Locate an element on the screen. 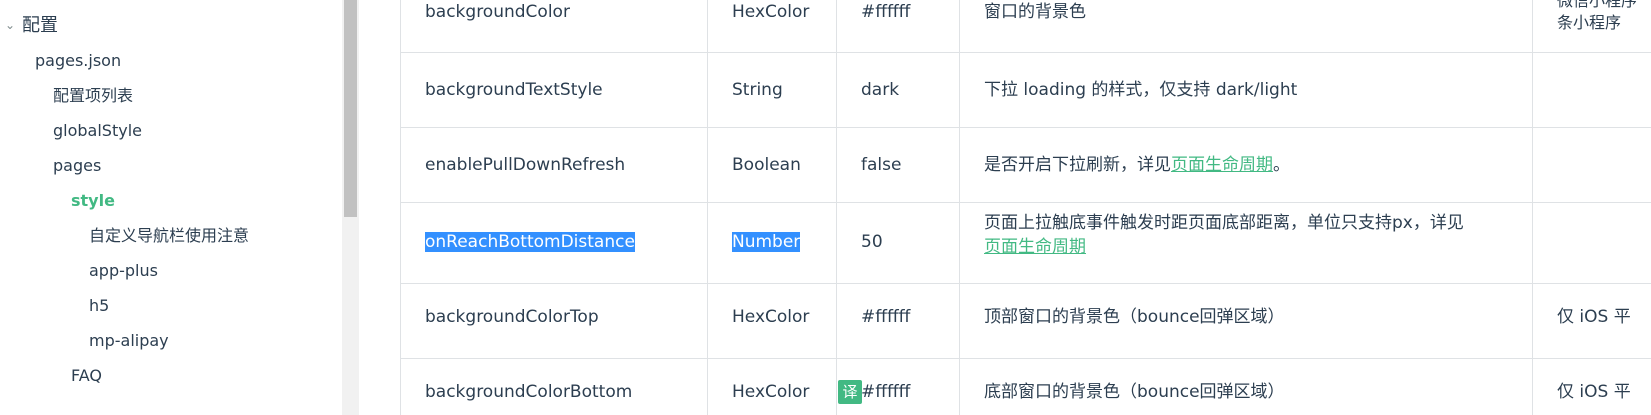 The image size is (1651, 415). param-name: backgroundColor is located at coordinates (497, 12).